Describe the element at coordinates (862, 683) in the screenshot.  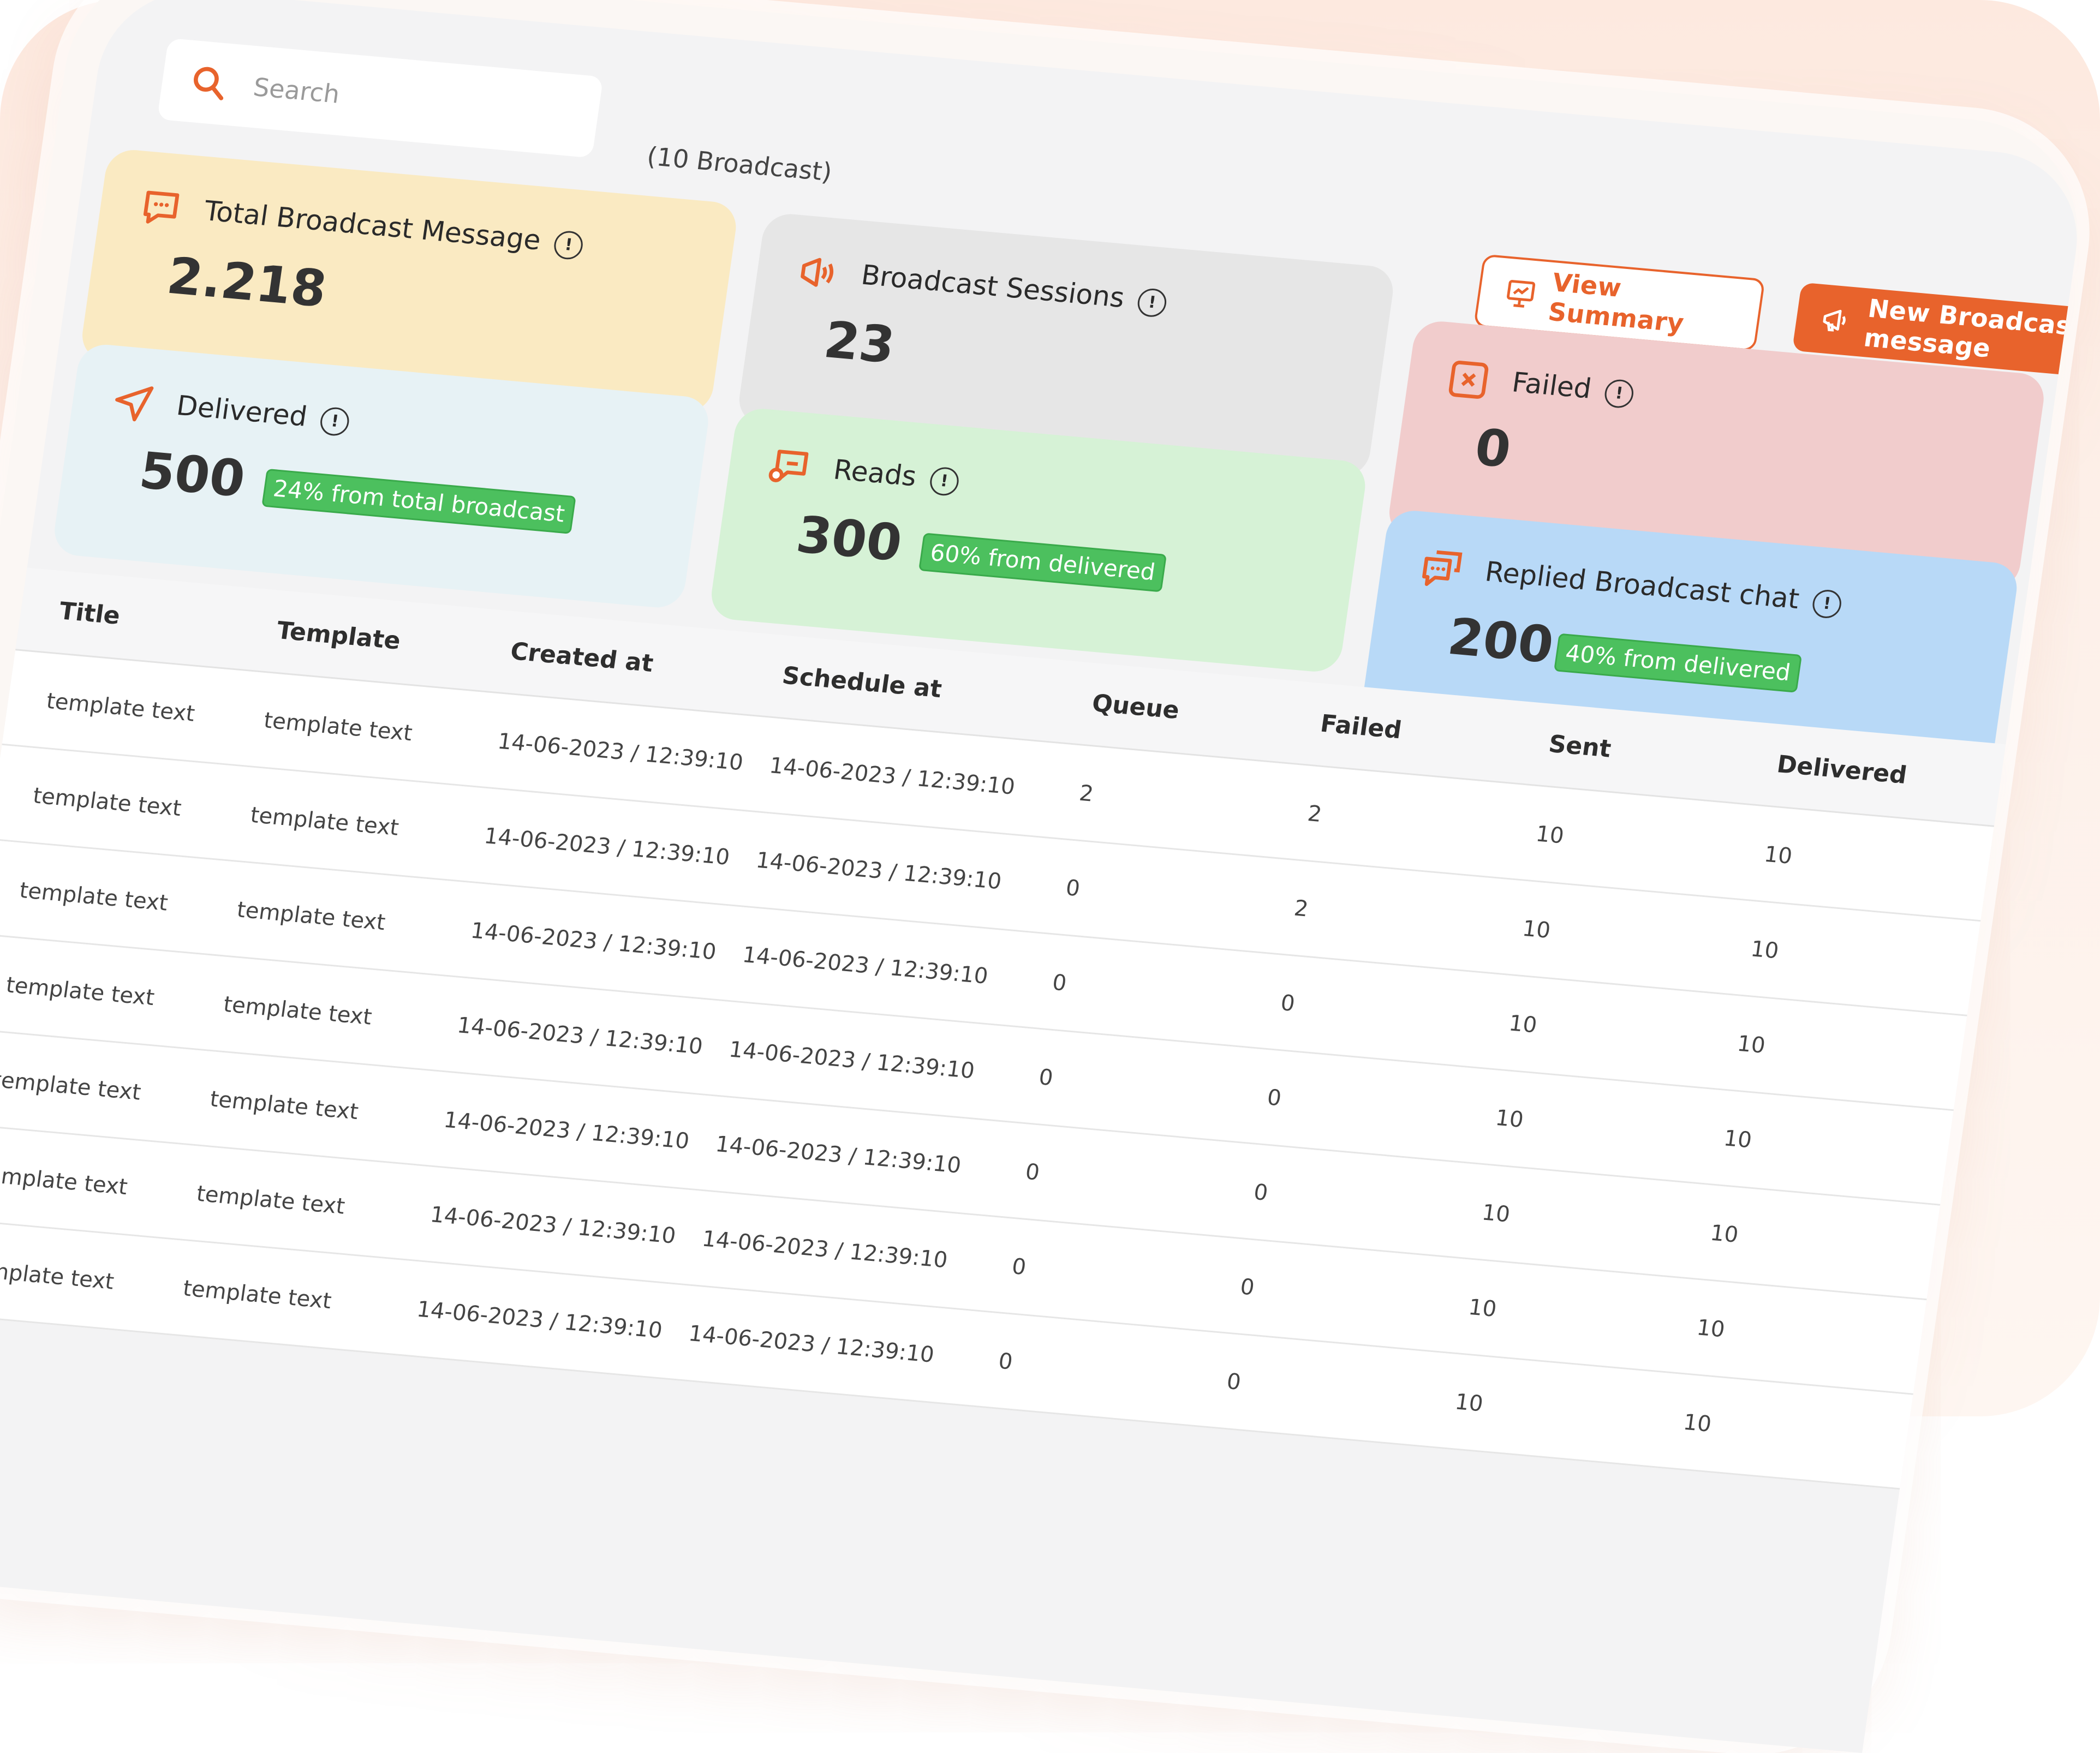
I see `header-schedule-at: Schedule at` at that location.